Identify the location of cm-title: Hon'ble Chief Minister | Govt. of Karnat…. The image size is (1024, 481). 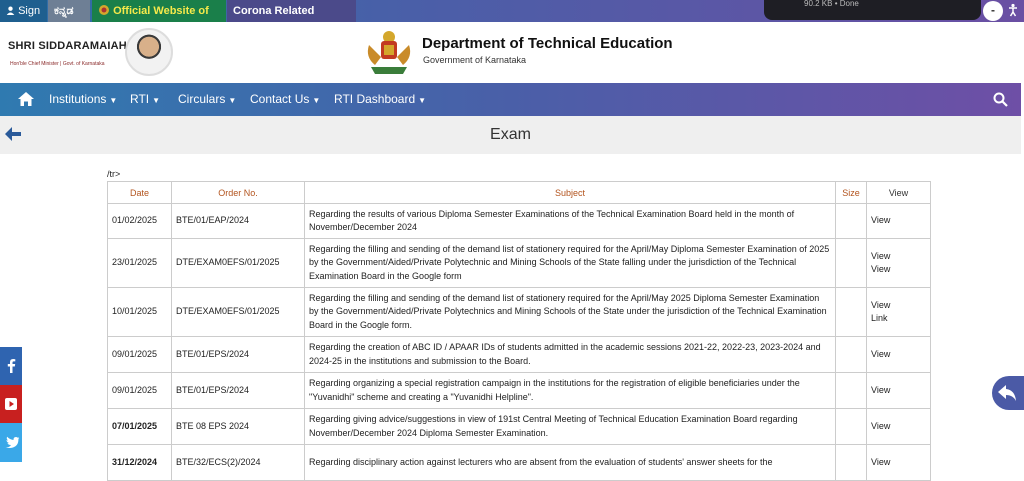
(57, 64).